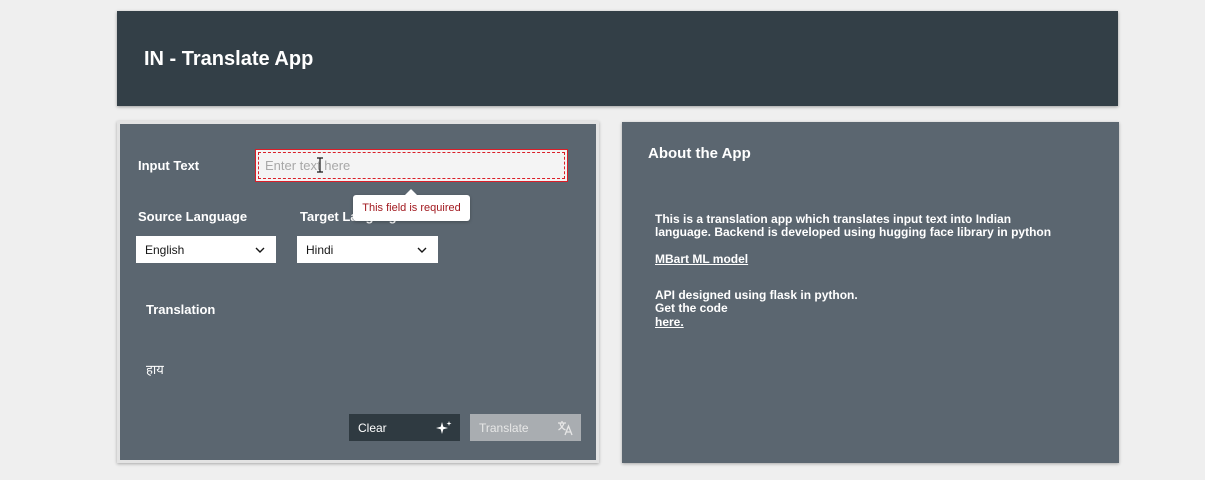 This screenshot has width=1205, height=480. I want to click on source-language-select: English, so click(206, 249).